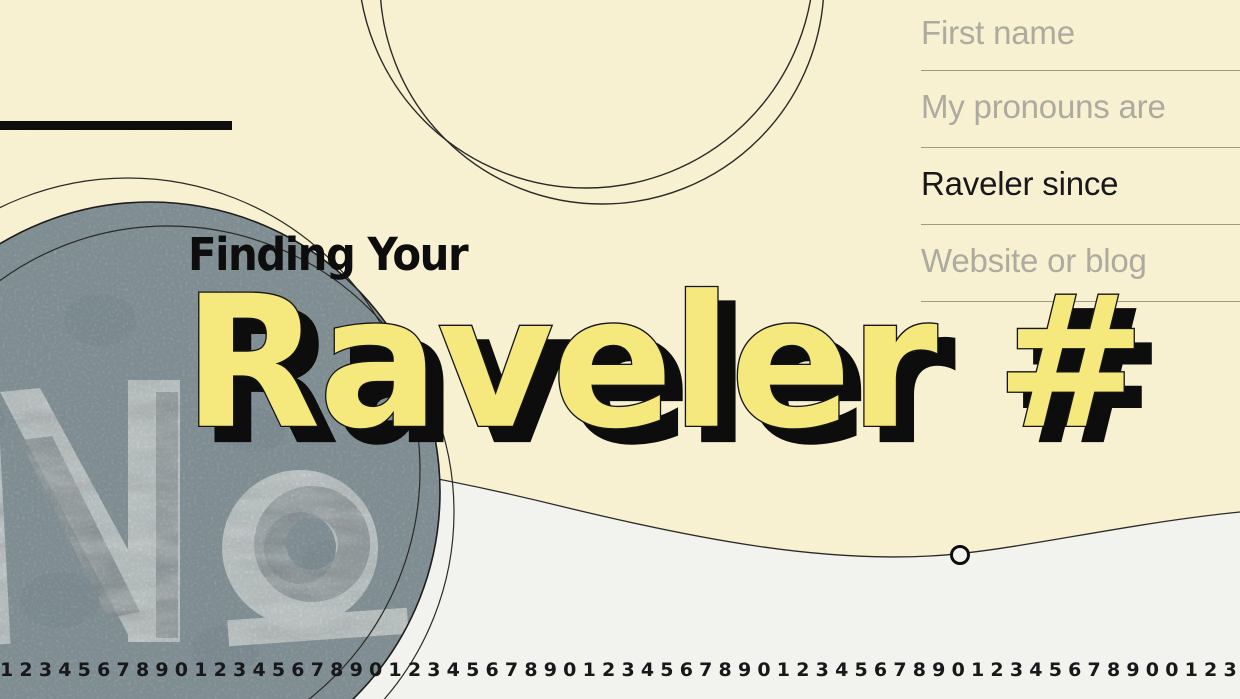 This screenshot has width=1240, height=699. I want to click on field-raveler-since: Raveler since, so click(1080, 186).